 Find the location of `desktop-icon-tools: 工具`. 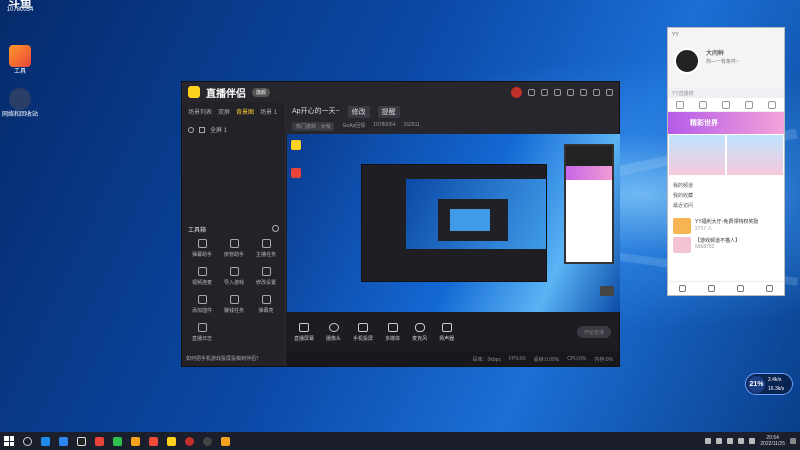

desktop-icon-tools: 工具 is located at coordinates (20, 60).